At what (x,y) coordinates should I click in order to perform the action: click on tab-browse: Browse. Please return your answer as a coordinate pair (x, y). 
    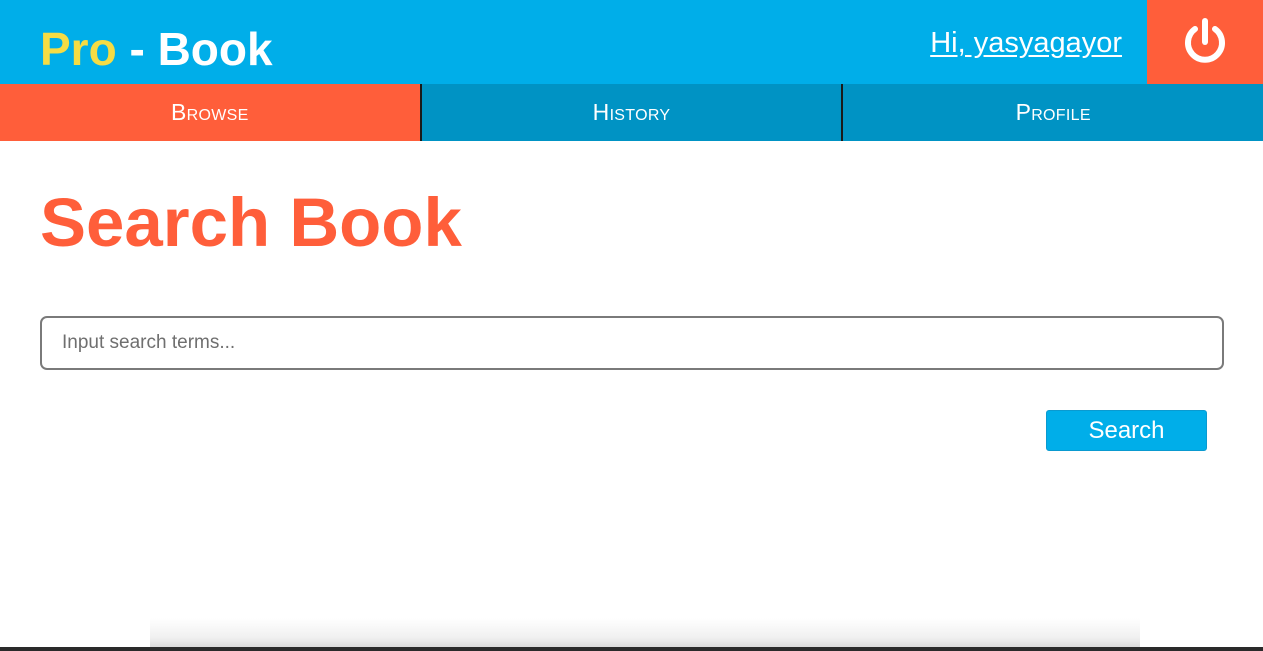
    Looking at the image, I should click on (211, 112).